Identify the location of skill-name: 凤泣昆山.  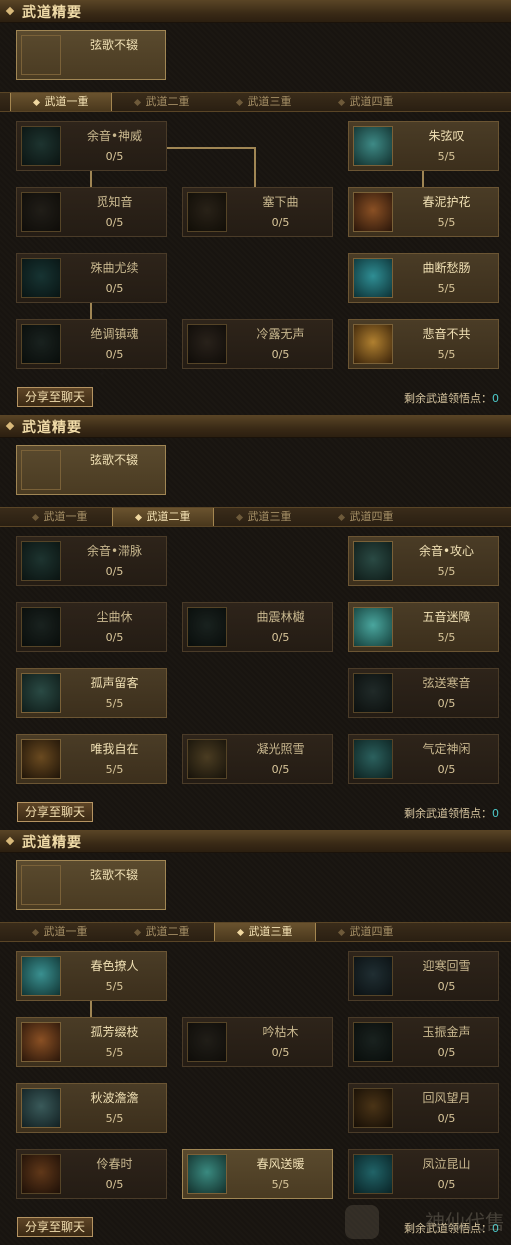
(446, 1164).